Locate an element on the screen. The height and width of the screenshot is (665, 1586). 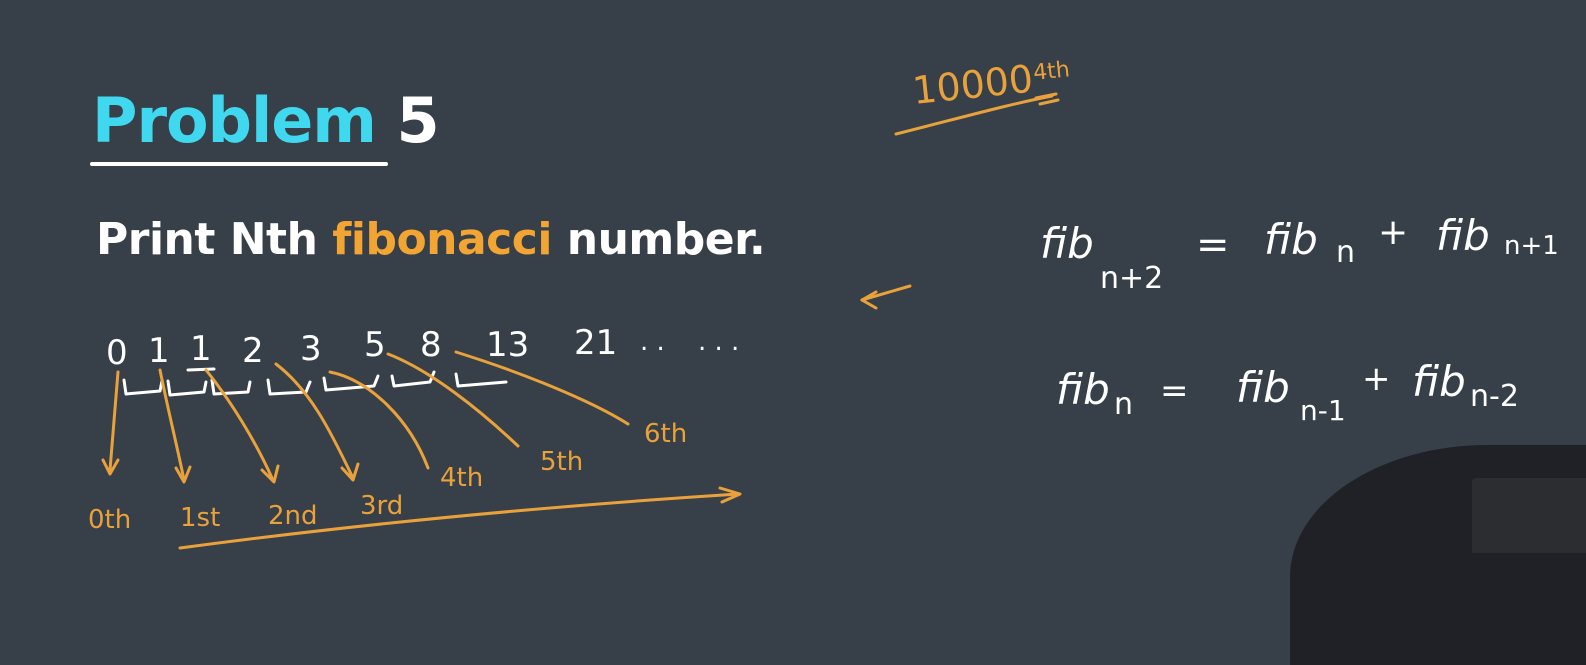
ordinal-3rd: 3rd is located at coordinates (381, 506).